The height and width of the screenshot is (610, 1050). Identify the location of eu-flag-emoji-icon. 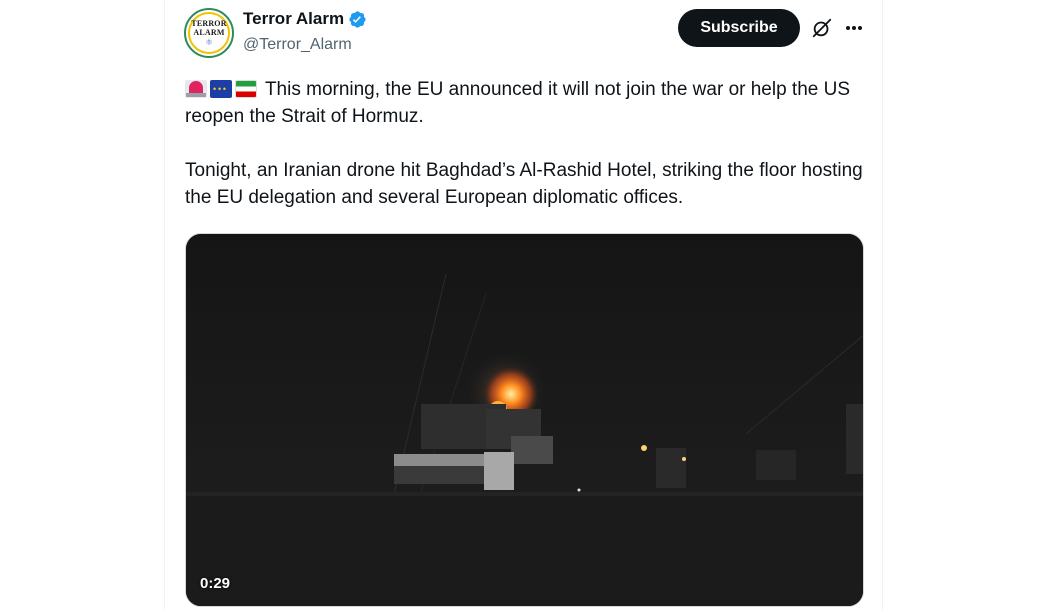
(221, 89).